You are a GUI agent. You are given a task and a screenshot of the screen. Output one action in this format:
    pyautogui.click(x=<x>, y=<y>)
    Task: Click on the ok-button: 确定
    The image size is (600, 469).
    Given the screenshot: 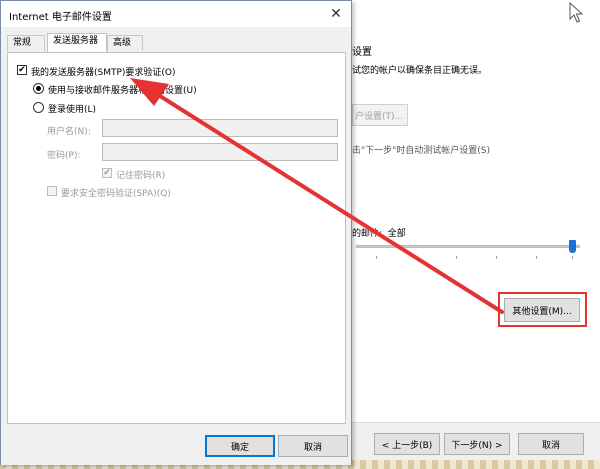 What is the action you would take?
    pyautogui.click(x=240, y=446)
    